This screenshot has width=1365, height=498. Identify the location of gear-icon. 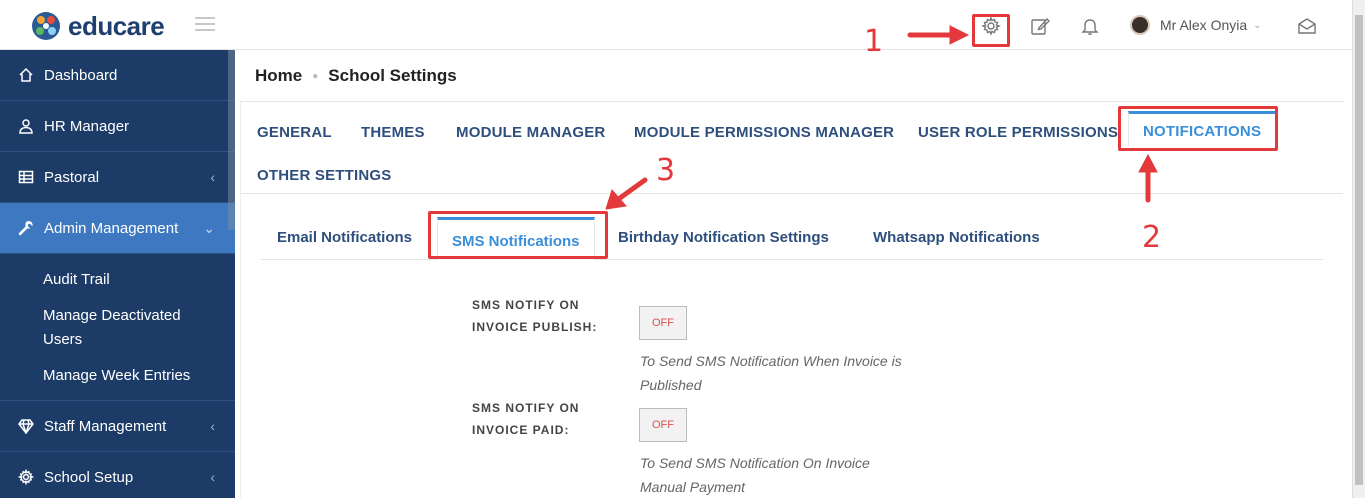
(26, 477).